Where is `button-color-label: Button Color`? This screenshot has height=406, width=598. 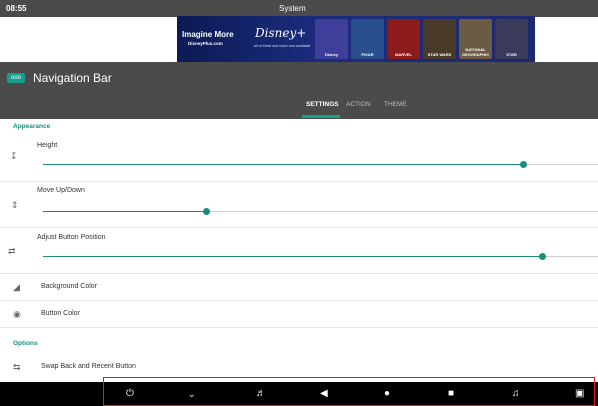
button-color-label: Button Color is located at coordinates (60, 313).